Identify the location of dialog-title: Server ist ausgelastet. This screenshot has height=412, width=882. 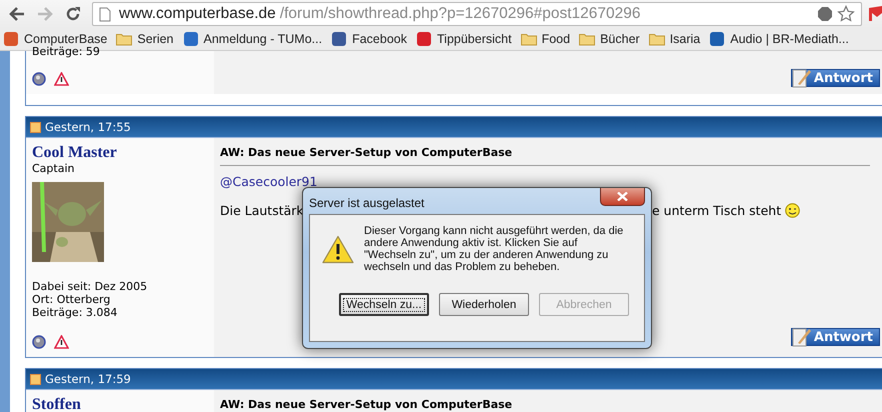
(366, 203).